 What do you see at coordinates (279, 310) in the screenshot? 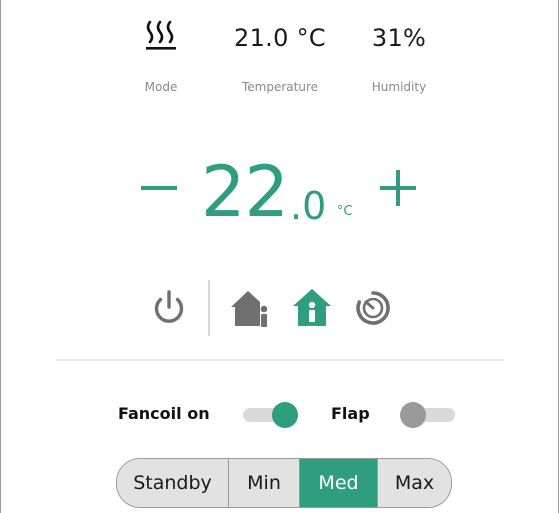
I see `operating-mode-bar` at bounding box center [279, 310].